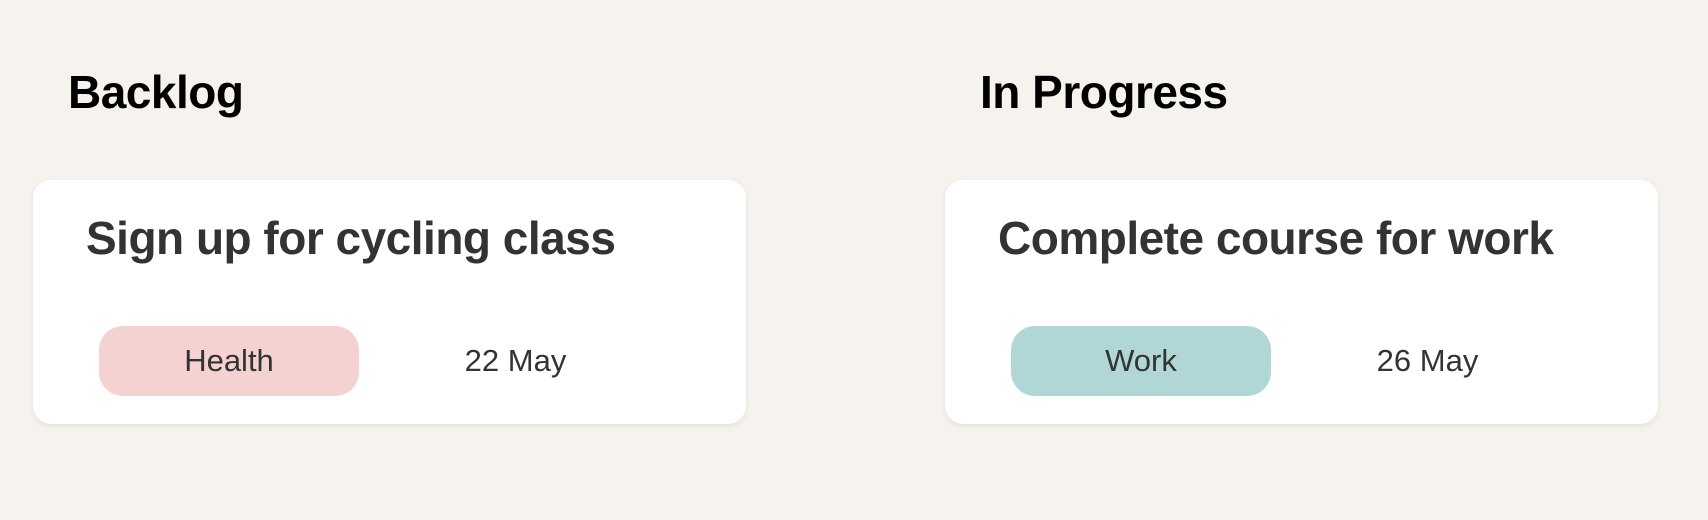 Image resolution: width=1708 pixels, height=520 pixels. What do you see at coordinates (515, 360) in the screenshot?
I see `due-date: 22 May` at bounding box center [515, 360].